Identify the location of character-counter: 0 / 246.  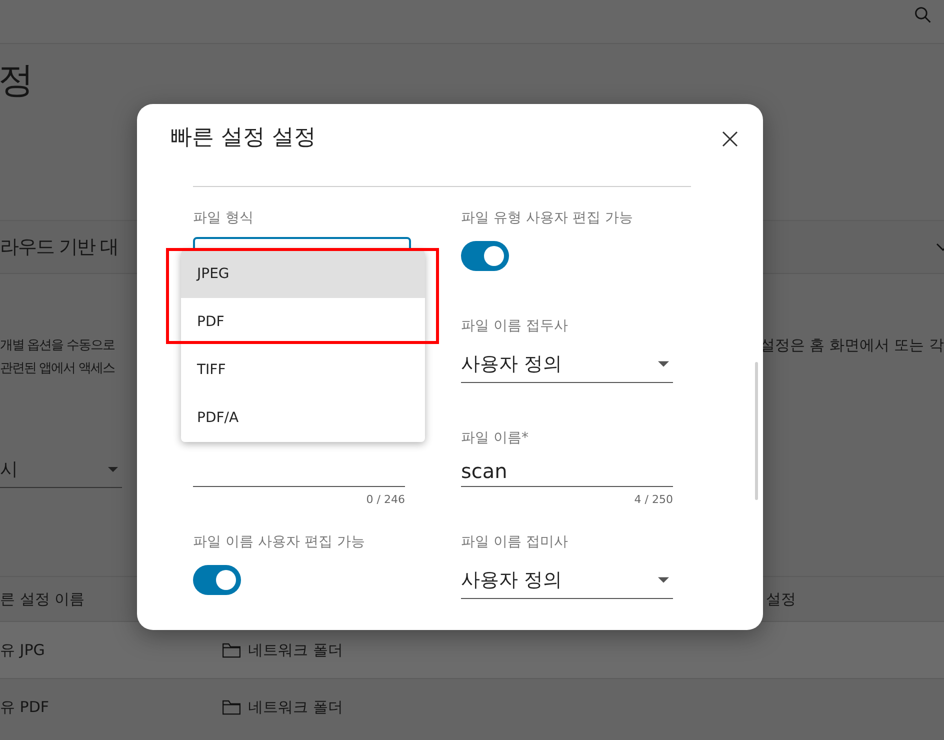
(385, 499).